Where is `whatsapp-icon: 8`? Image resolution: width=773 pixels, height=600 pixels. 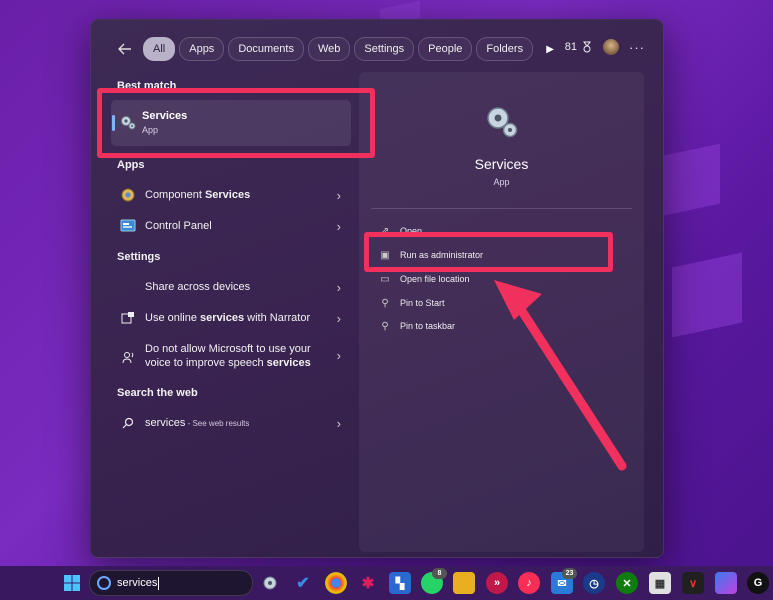
whatsapp-icon: 8 is located at coordinates (434, 581).